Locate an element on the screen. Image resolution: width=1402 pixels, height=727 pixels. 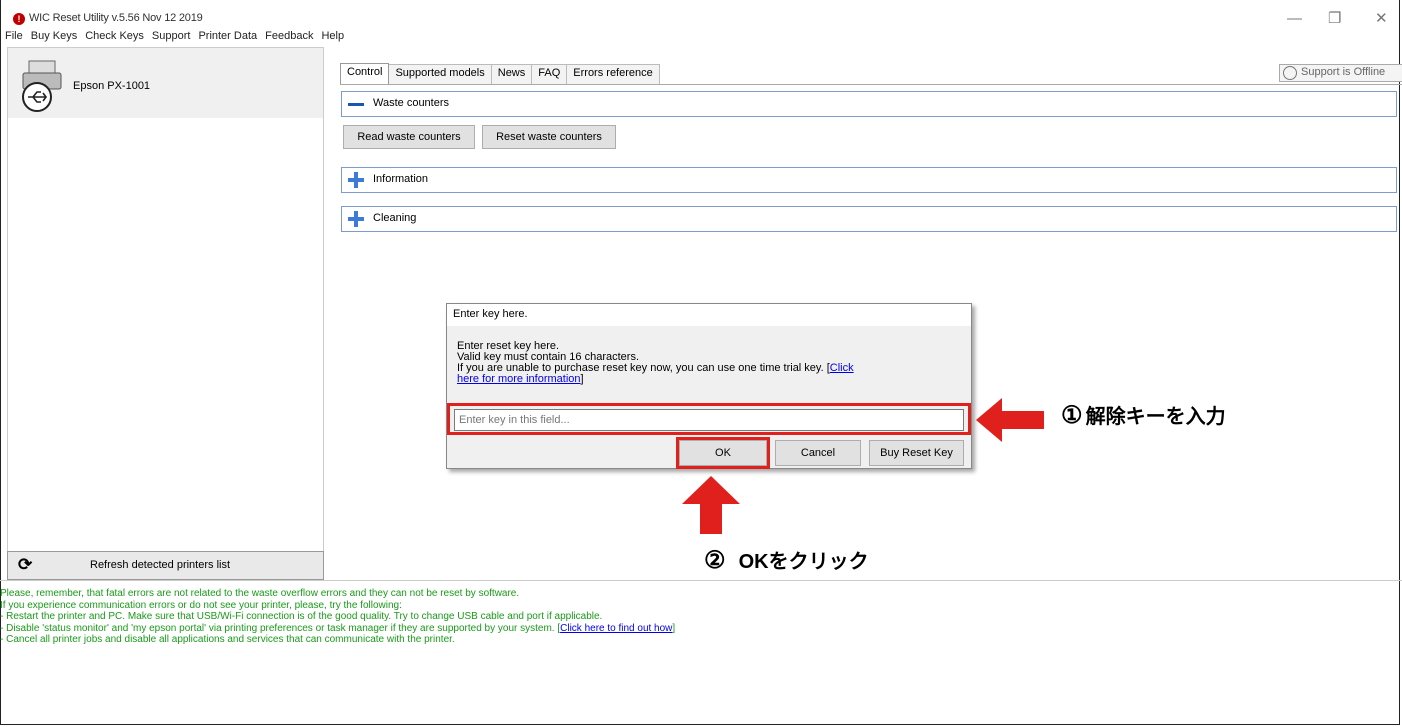
more-info-link: Click is located at coordinates (842, 368).